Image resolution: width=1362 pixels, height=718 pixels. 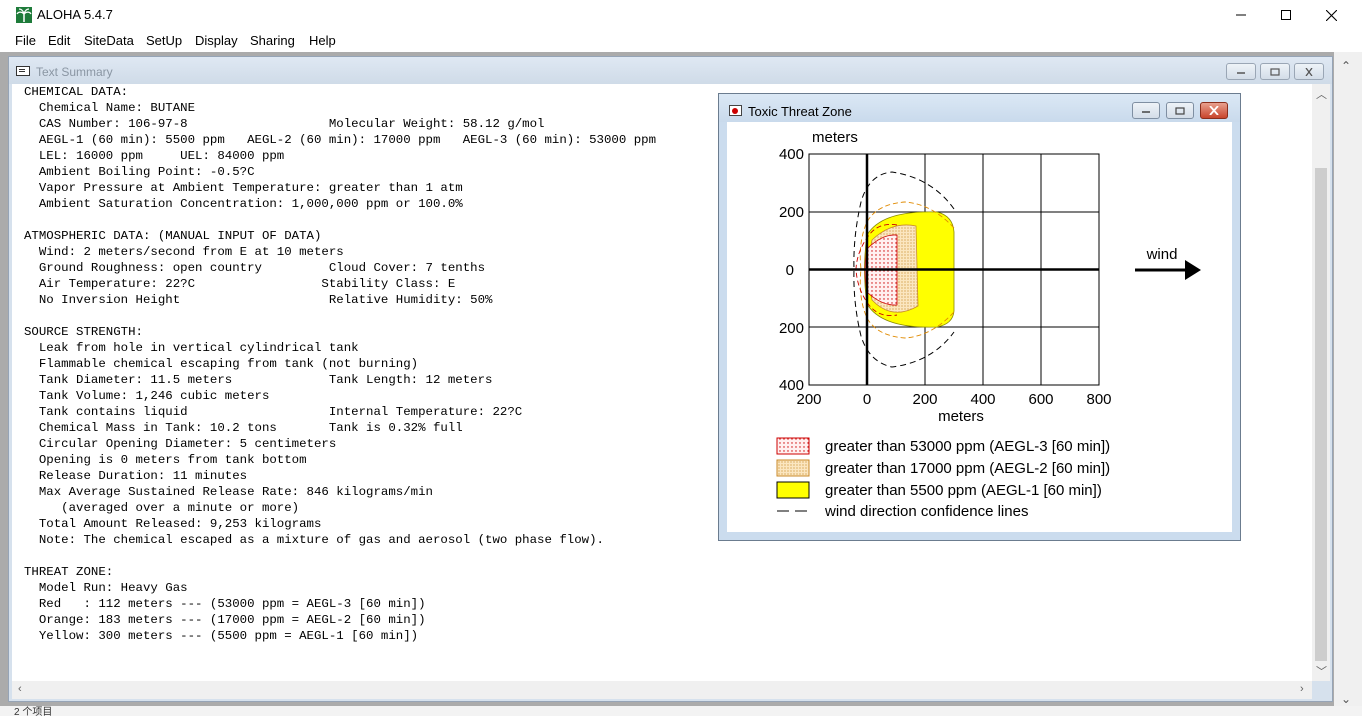 What do you see at coordinates (1346, 66) in the screenshot?
I see `chevron-up-icon: ⌃` at bounding box center [1346, 66].